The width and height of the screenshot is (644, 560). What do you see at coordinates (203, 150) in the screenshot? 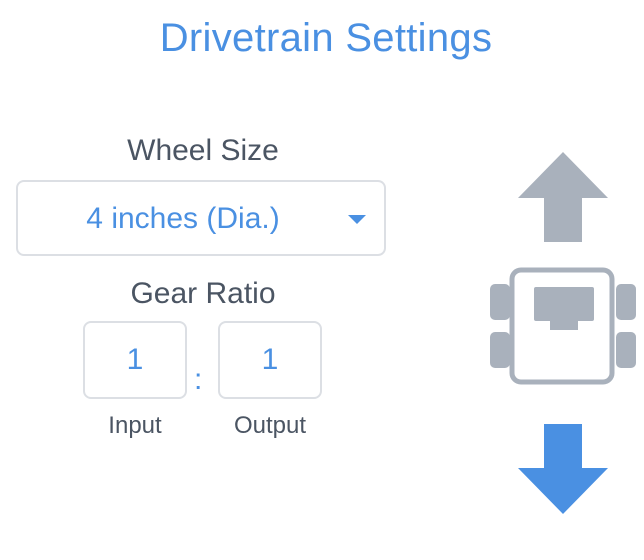
I see `wheel-size-label: Wheel Size` at bounding box center [203, 150].